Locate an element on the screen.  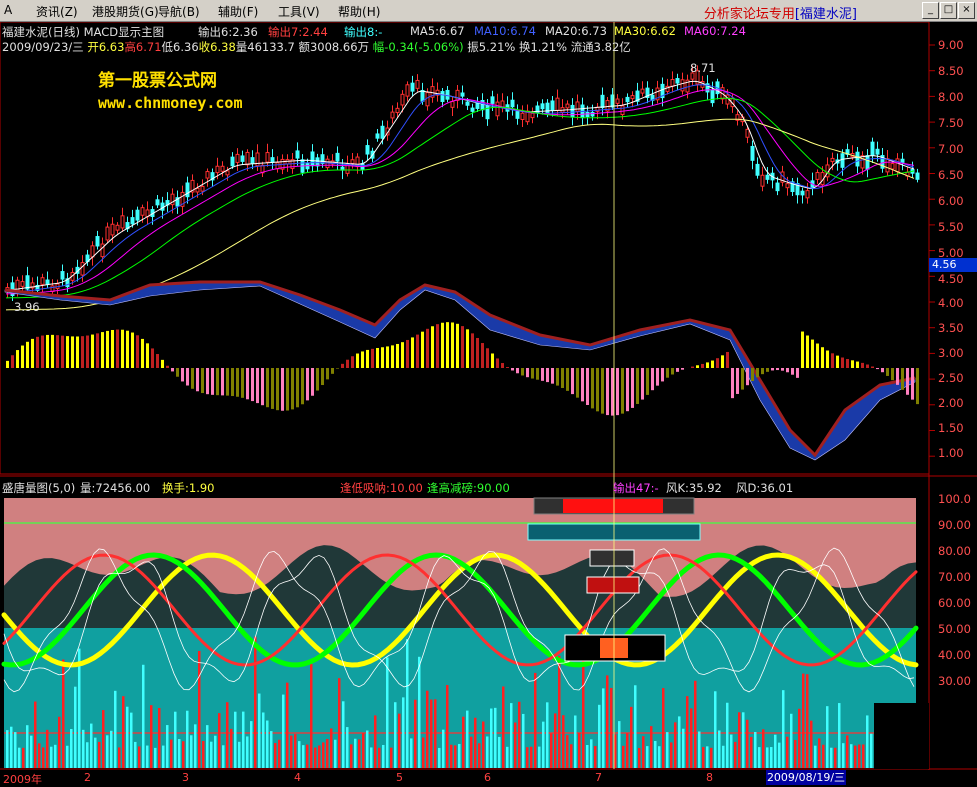
out7-label: 输出7:2.44 is located at coordinates (298, 32).